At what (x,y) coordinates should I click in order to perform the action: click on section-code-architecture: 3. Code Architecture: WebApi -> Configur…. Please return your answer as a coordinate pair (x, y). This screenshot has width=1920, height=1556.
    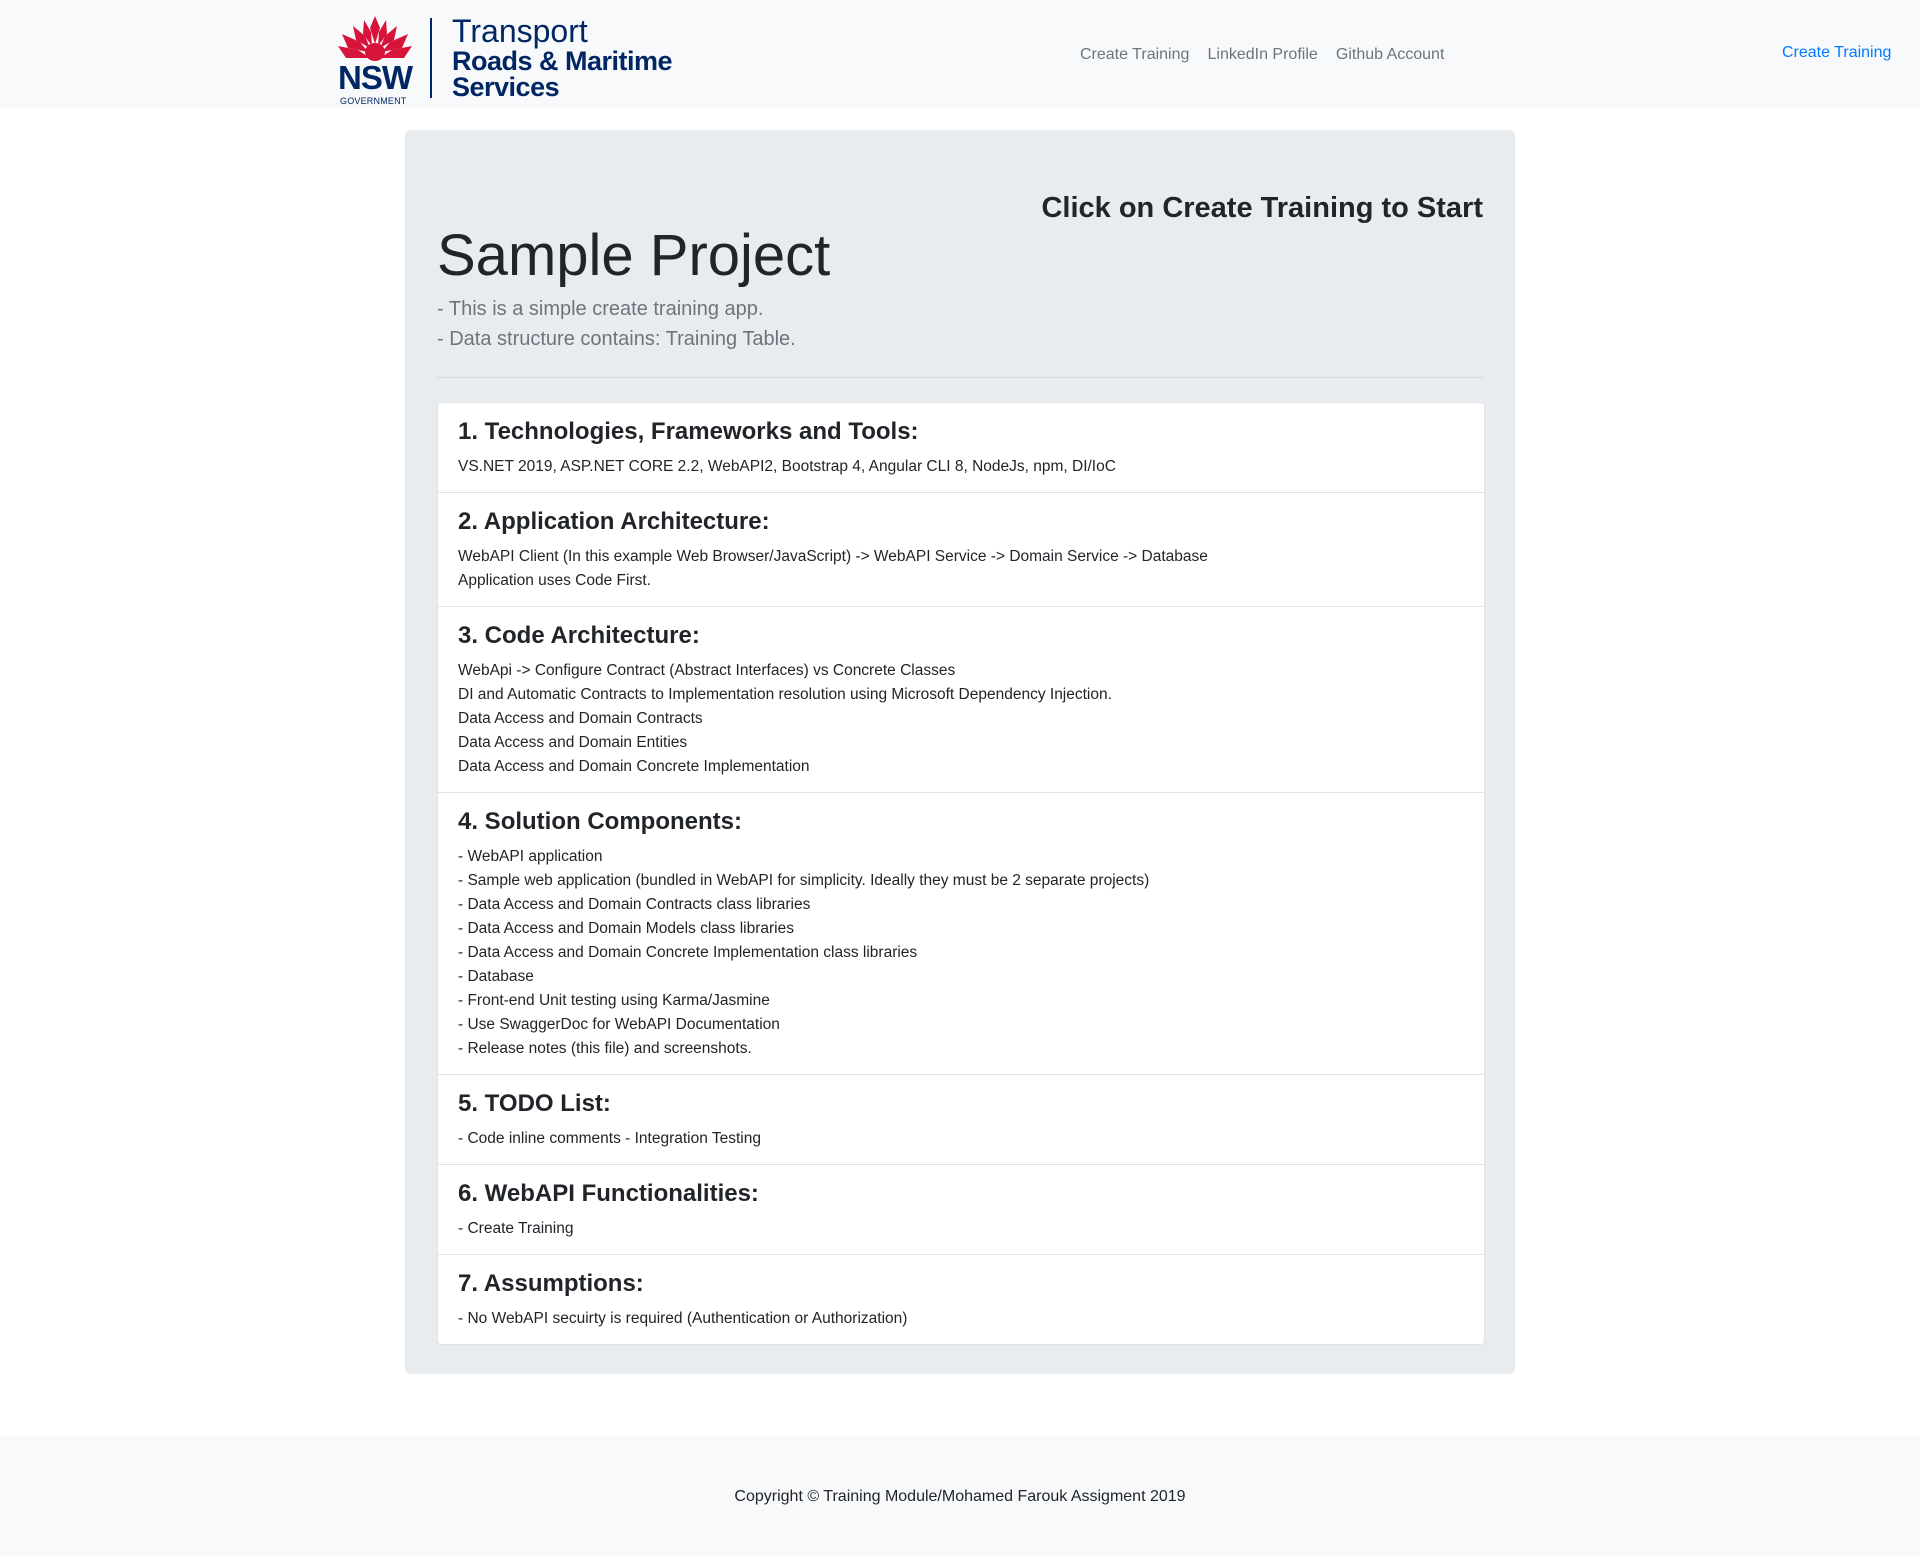
    Looking at the image, I should click on (961, 699).